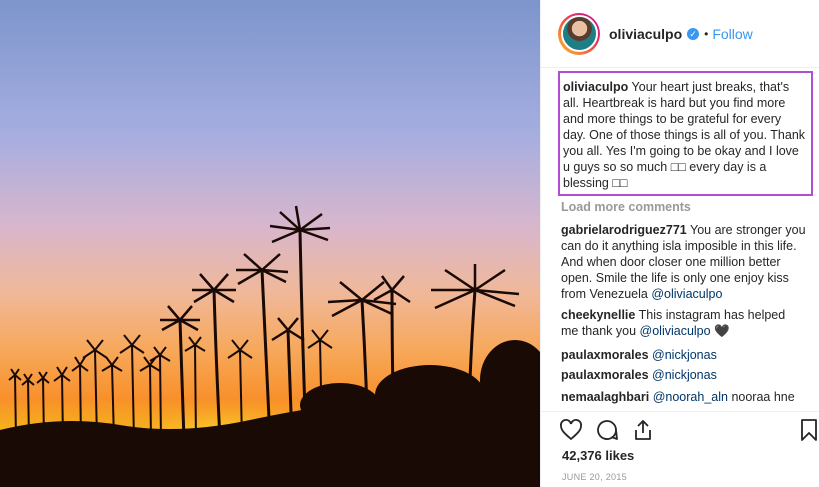 The image size is (819, 487). Describe the element at coordinates (595, 87) in the screenshot. I see `caption-username: oliviaculpo` at that location.